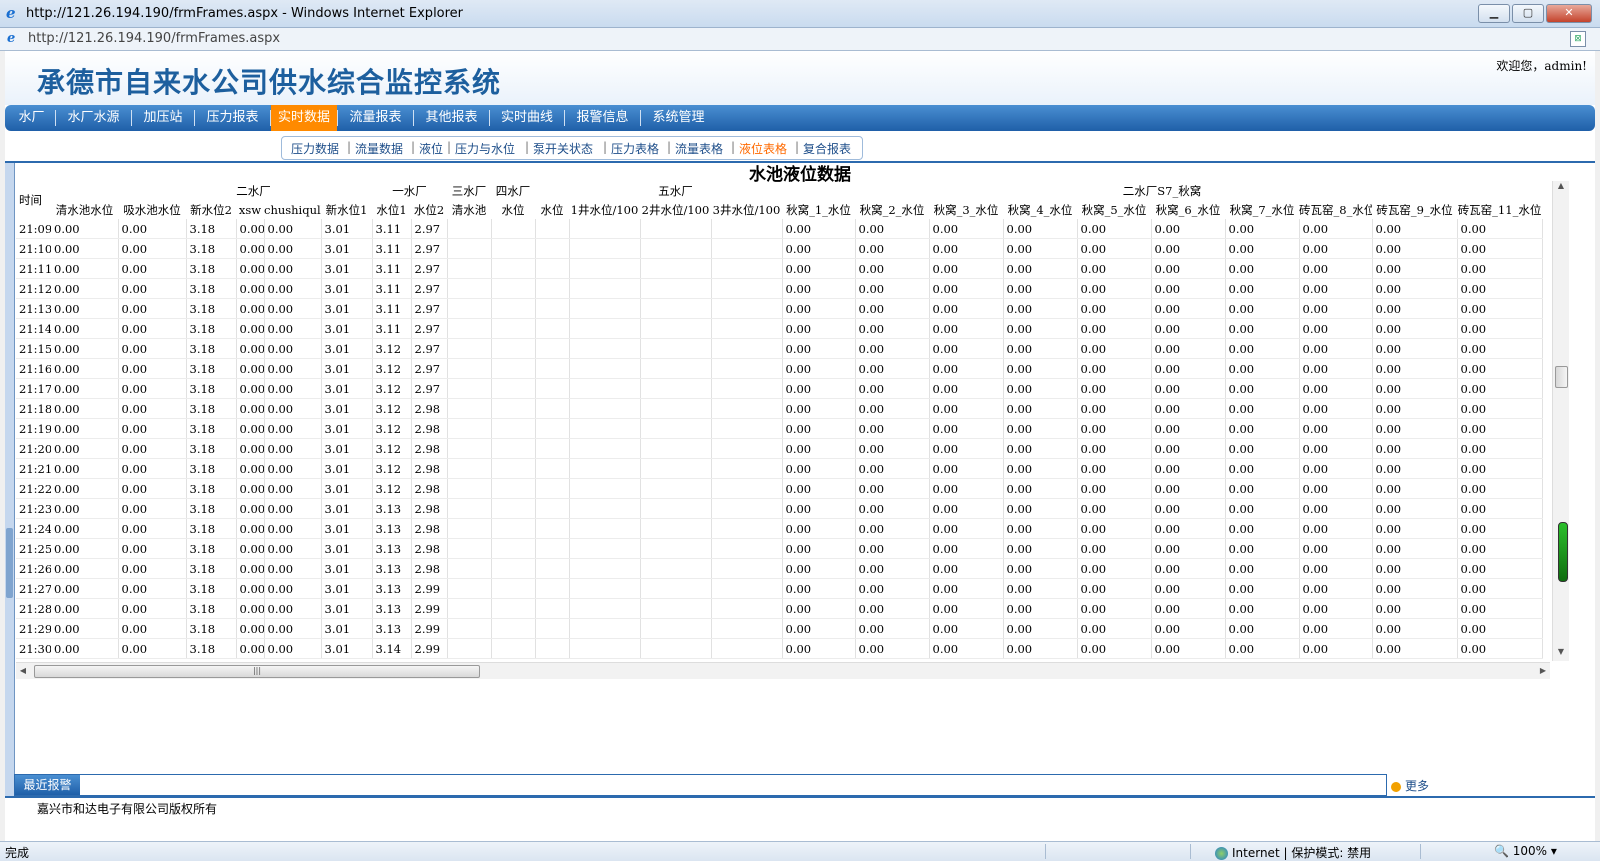 The height and width of the screenshot is (861, 1600). Describe the element at coordinates (485, 148) in the screenshot. I see `subnav-item-3: 压力与水位` at that location.